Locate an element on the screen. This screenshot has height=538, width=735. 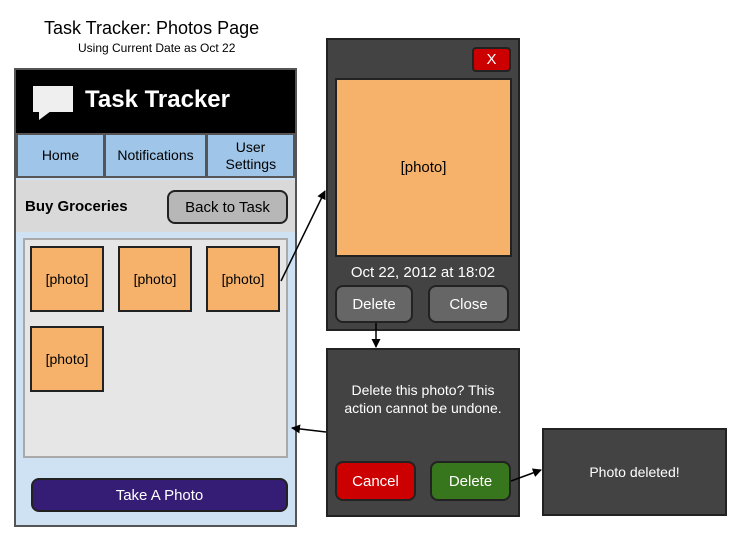
arrow-delete-to-result is located at coordinates (526, 475).